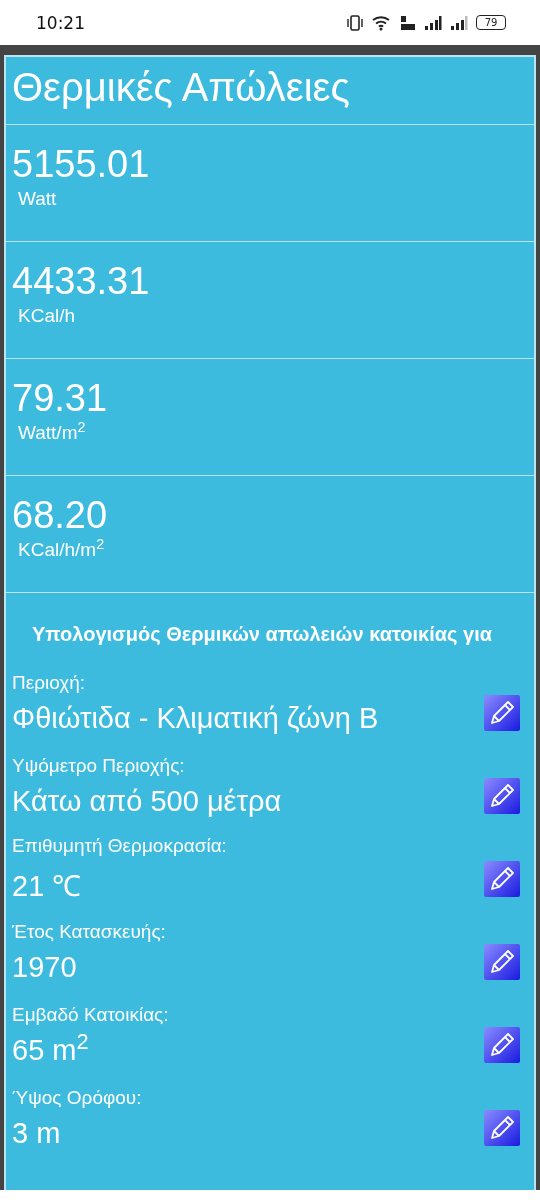  Describe the element at coordinates (81, 281) in the screenshot. I see `result-value: 4433.31` at that location.